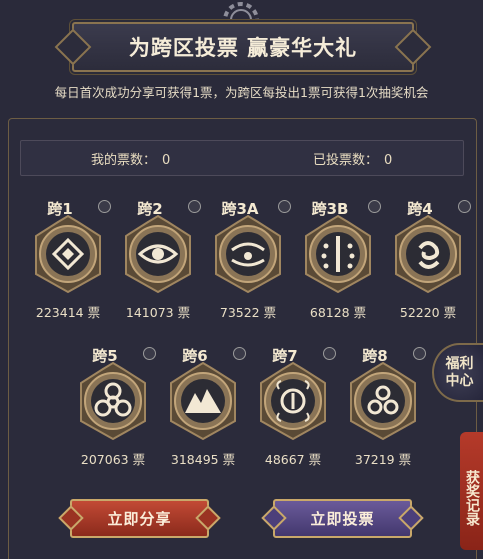 The image size is (483, 559). Describe the element at coordinates (388, 160) in the screenshot. I see `cast-votes-value: 0` at that location.